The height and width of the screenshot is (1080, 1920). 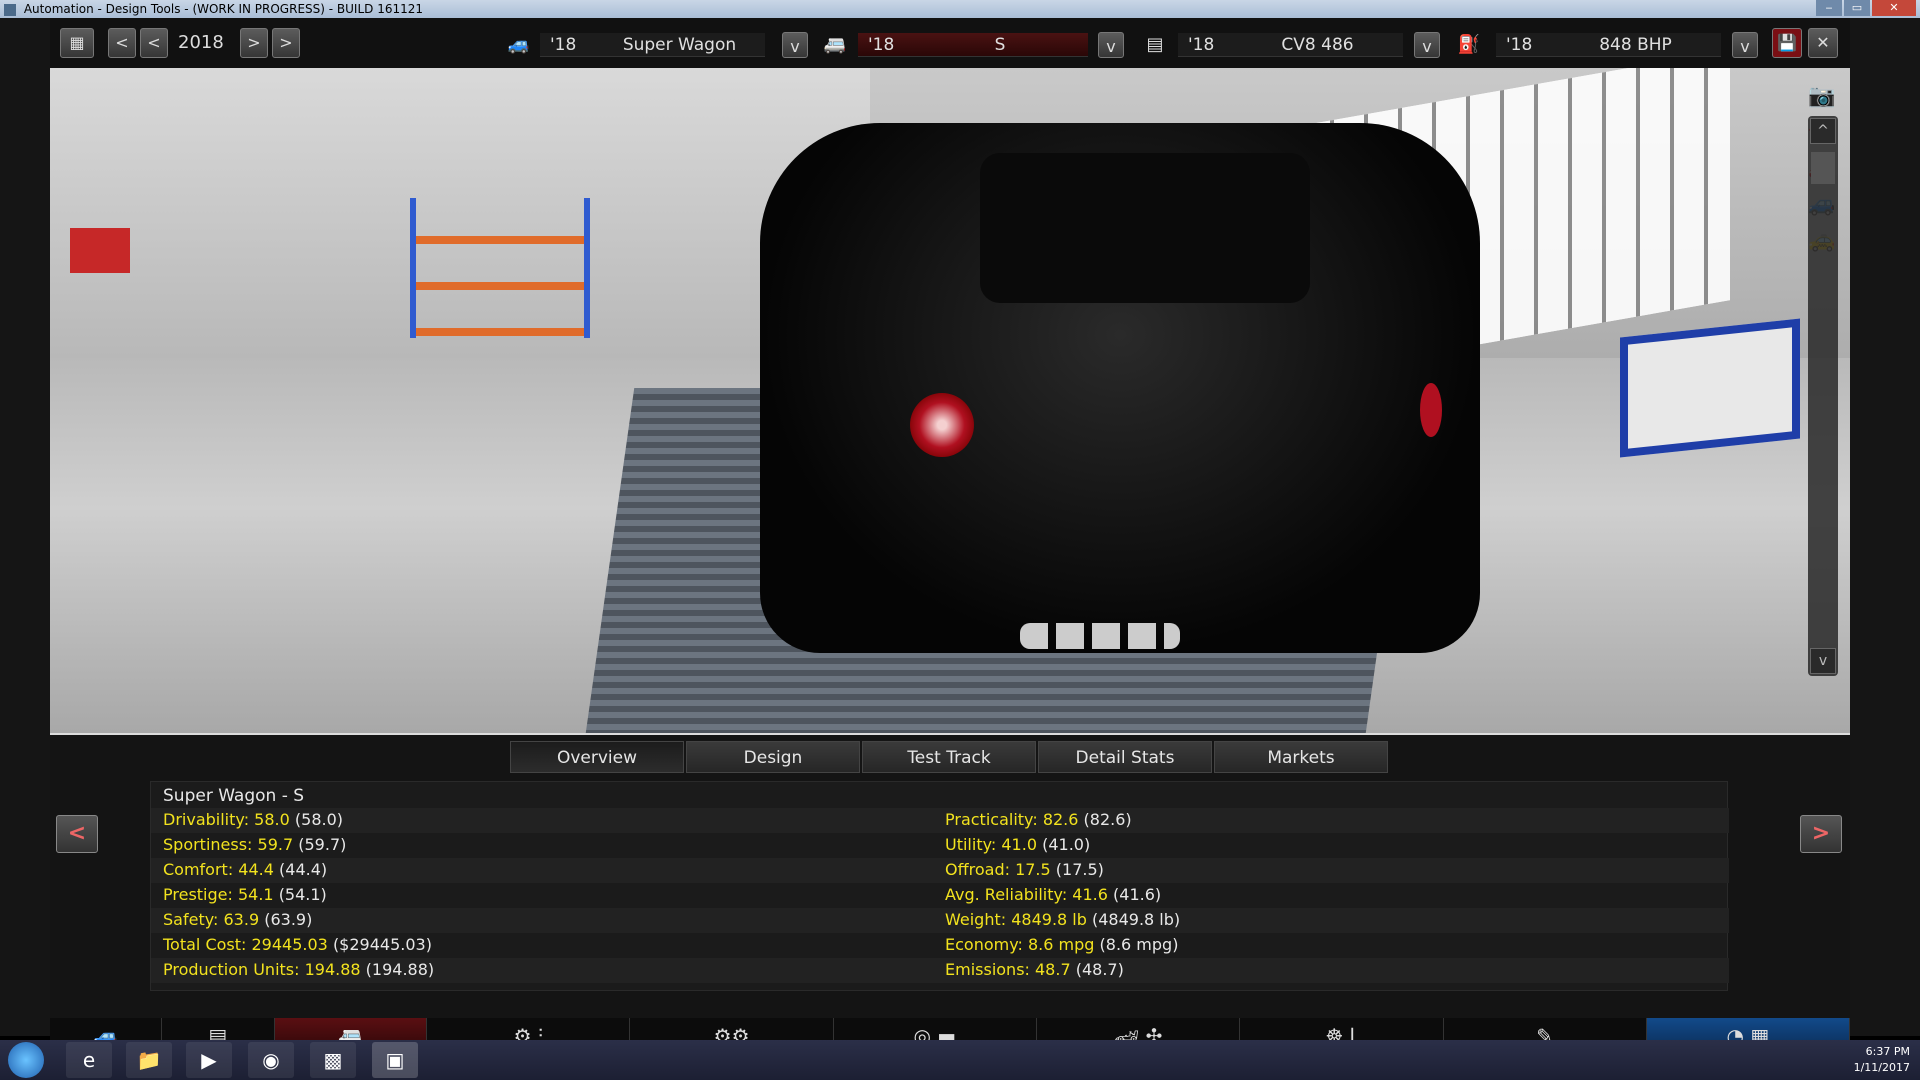 I want to click on stat-label: Production Units: 194.88, so click(x=262, y=969).